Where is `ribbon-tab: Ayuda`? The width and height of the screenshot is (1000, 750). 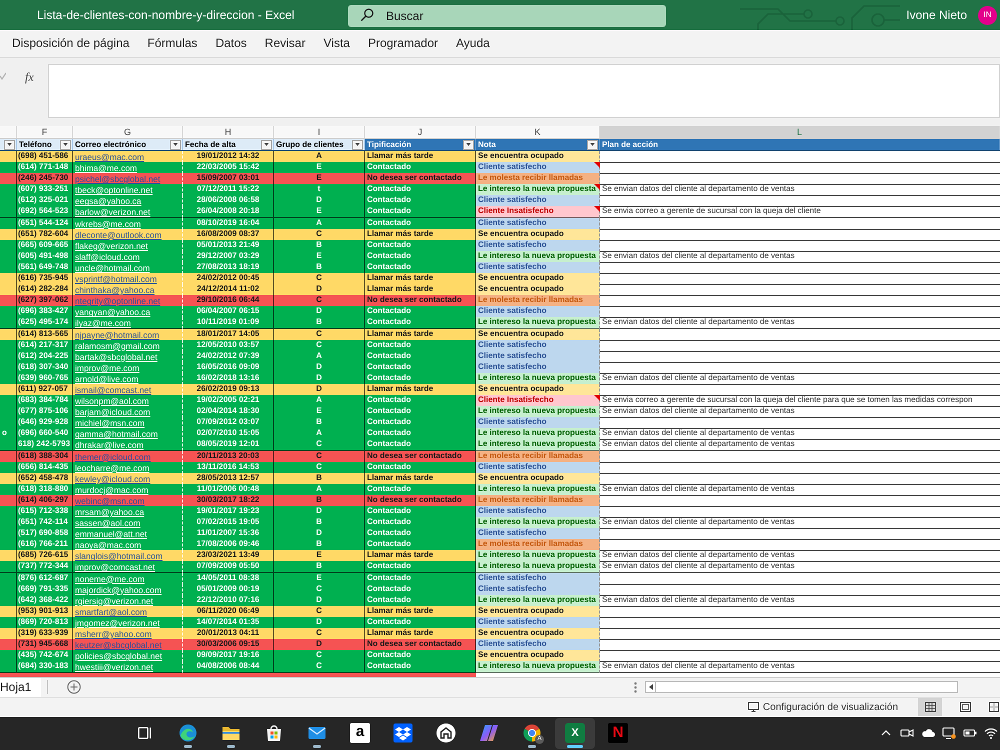
ribbon-tab: Ayuda is located at coordinates (473, 44).